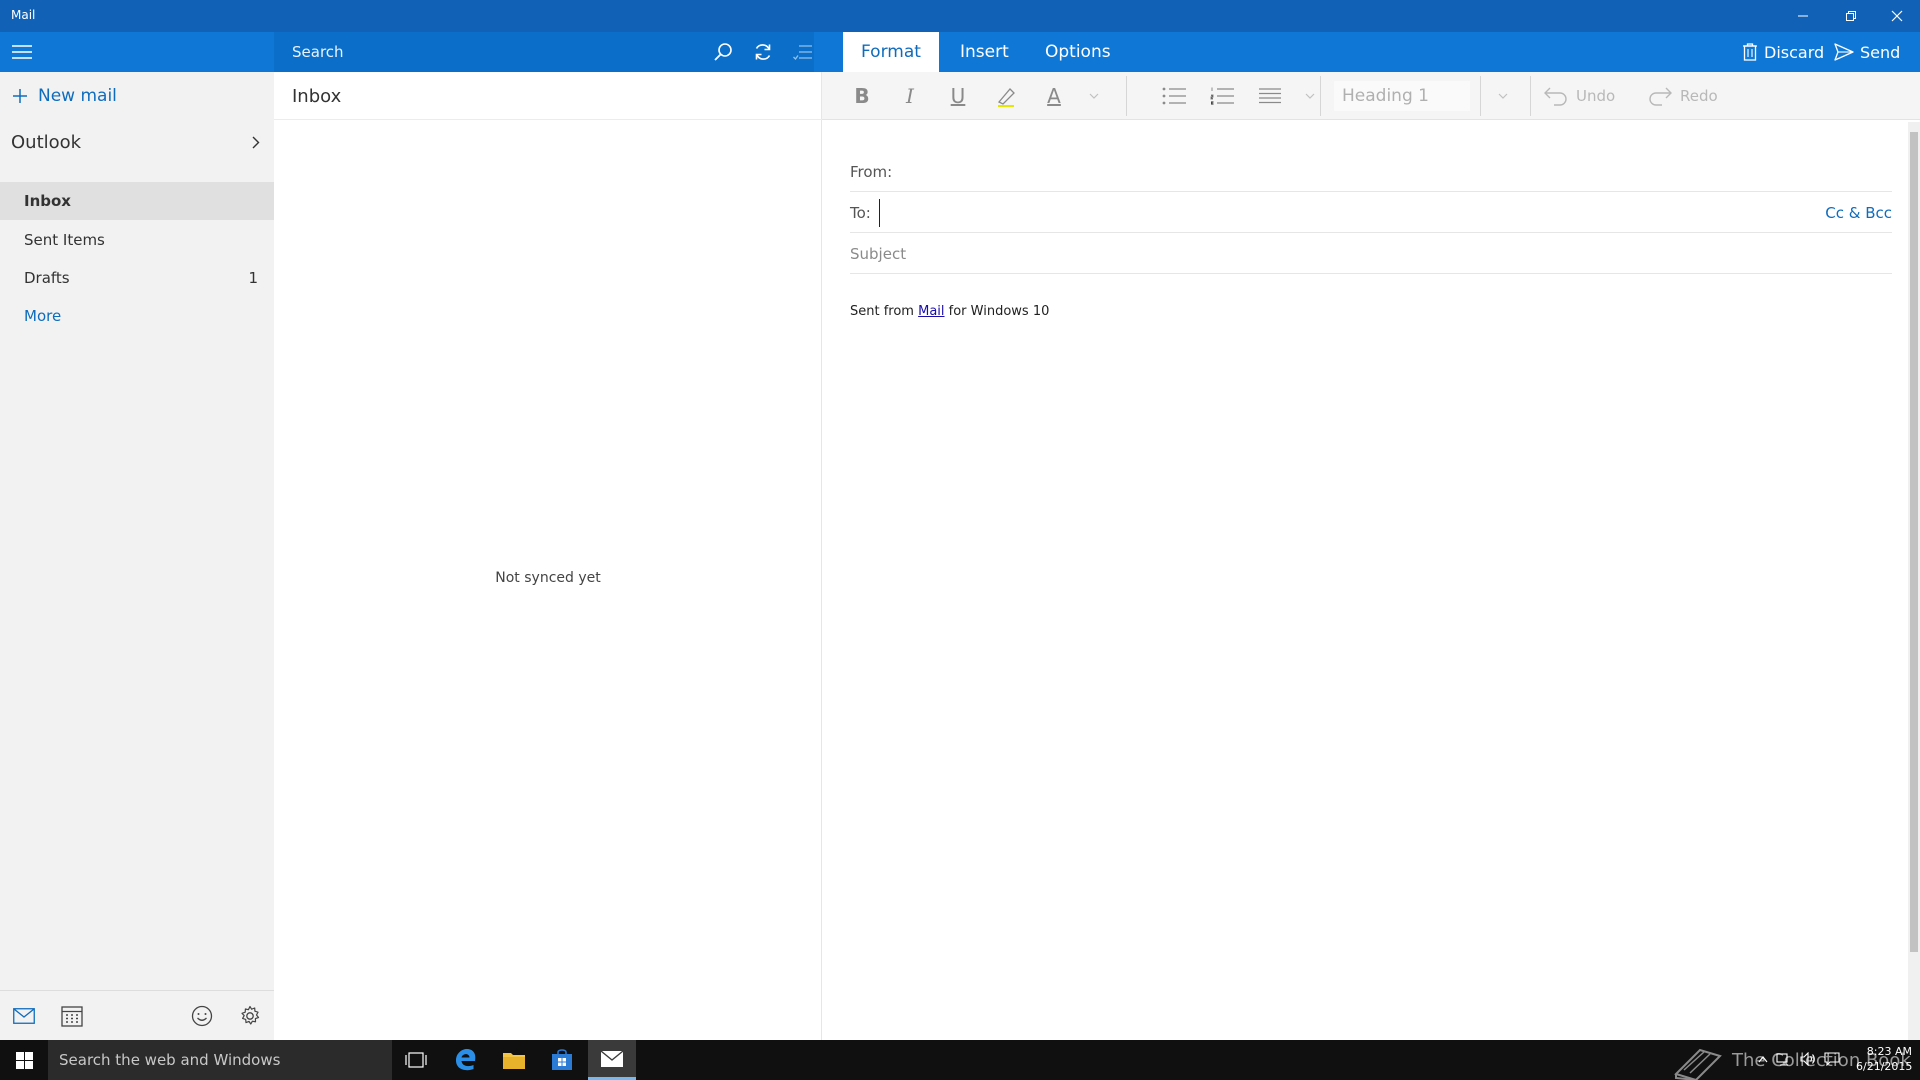  I want to click on store-button, so click(562, 1060).